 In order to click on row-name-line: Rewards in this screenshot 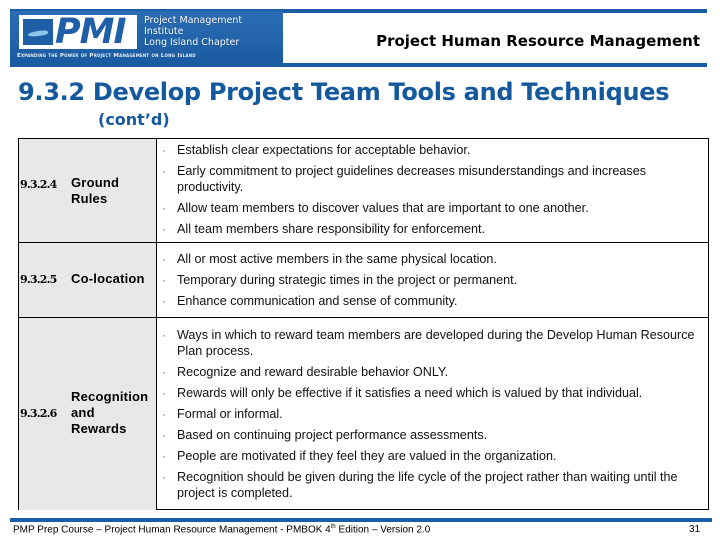, I will do `click(99, 428)`.